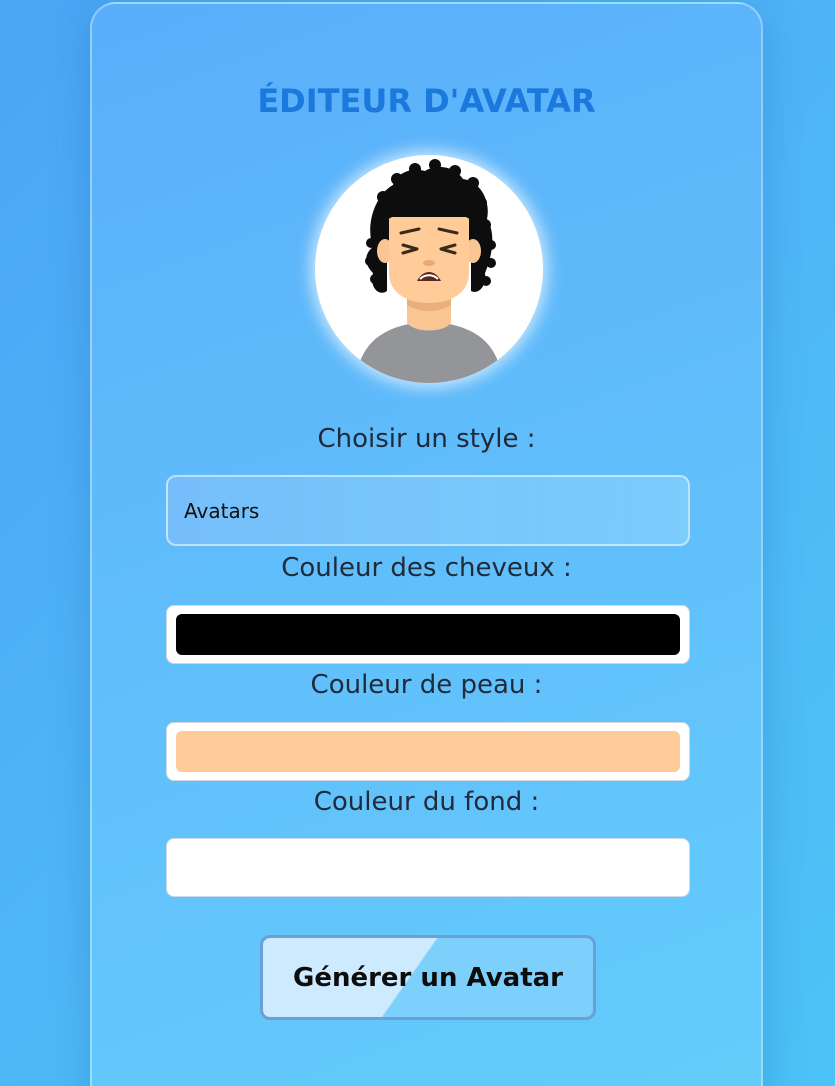 The height and width of the screenshot is (1086, 835). Describe the element at coordinates (426, 439) in the screenshot. I see `style-label: Choisir un style :` at that location.